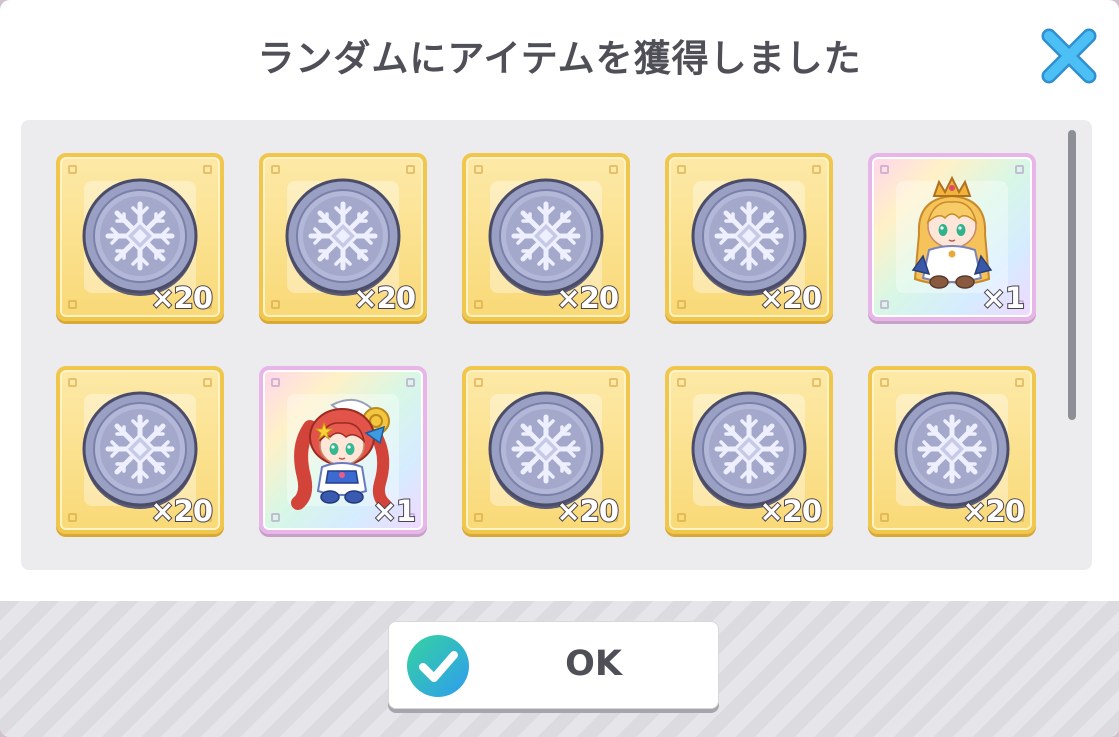  I want to click on ok-button-label: OK, so click(593, 664).